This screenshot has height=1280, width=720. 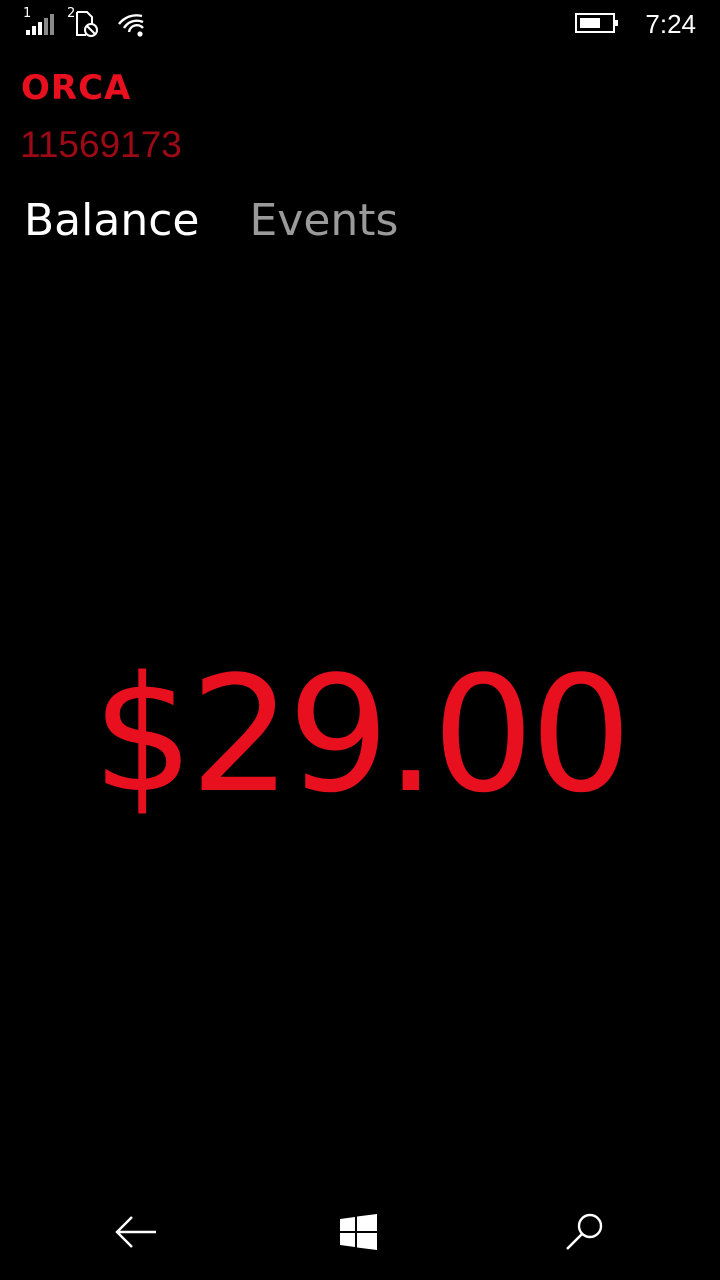 I want to click on tab-events: Events, so click(x=323, y=222).